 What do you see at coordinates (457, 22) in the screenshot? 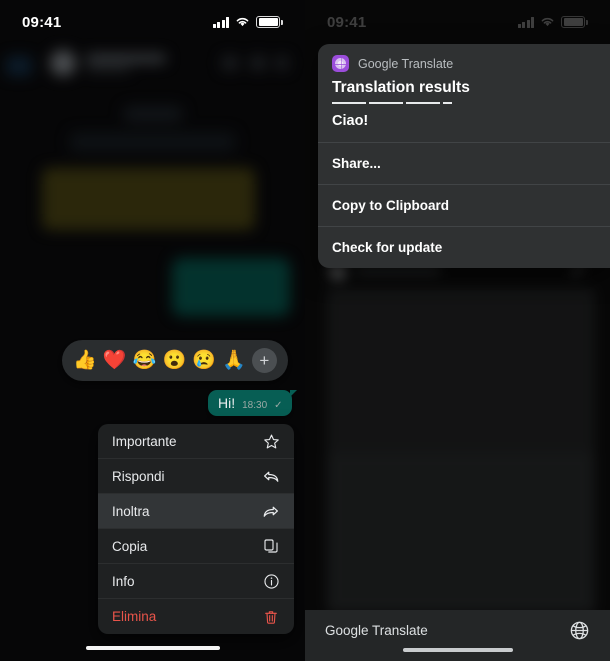
I see `right-status-bar: 09:41` at bounding box center [457, 22].